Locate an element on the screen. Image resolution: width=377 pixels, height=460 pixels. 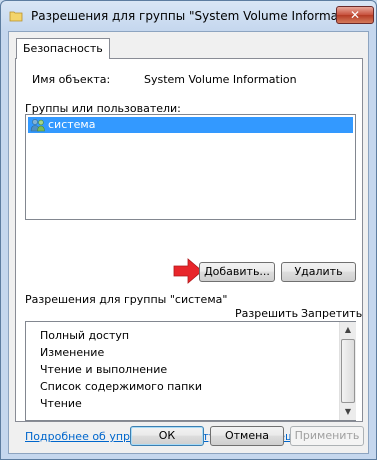
folder-icon is located at coordinates (16, 16).